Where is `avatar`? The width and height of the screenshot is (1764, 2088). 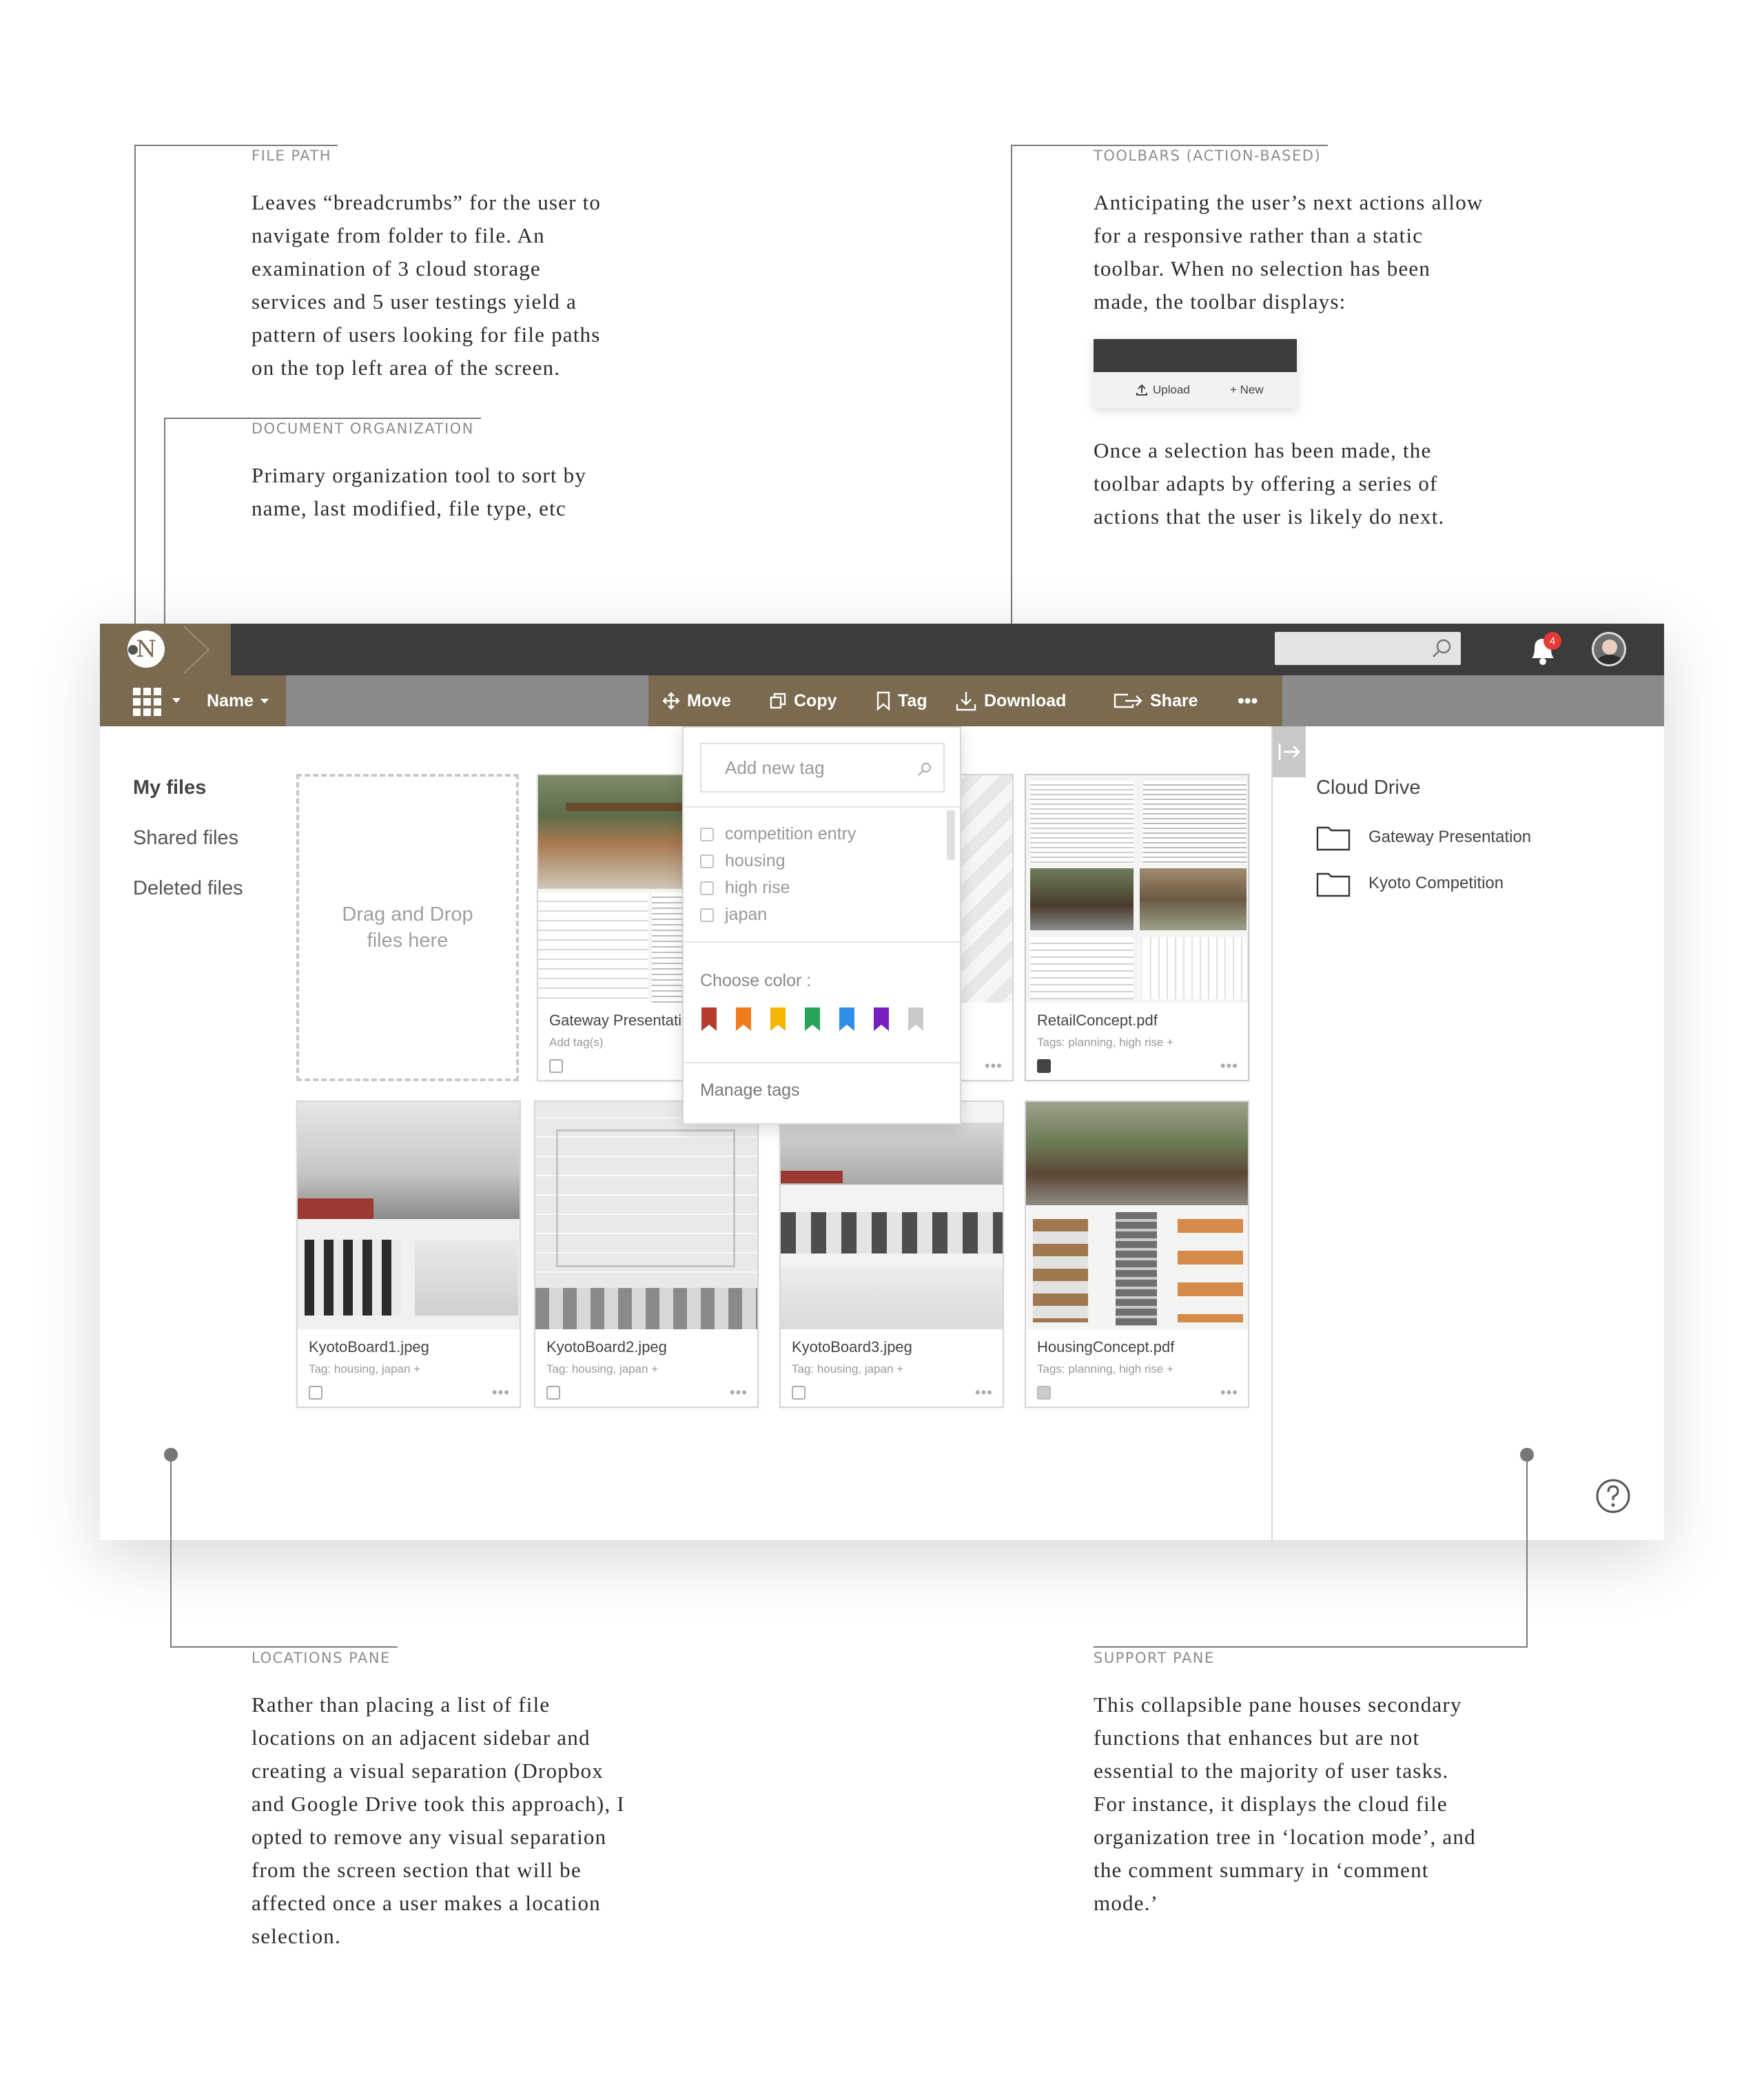 avatar is located at coordinates (1609, 649).